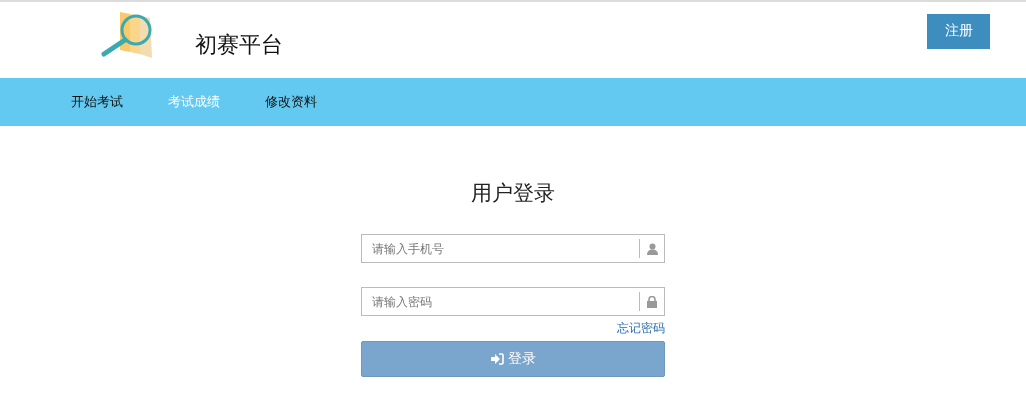 The image size is (1026, 413). I want to click on forgot-password-link: 忘记密码, so click(641, 328).